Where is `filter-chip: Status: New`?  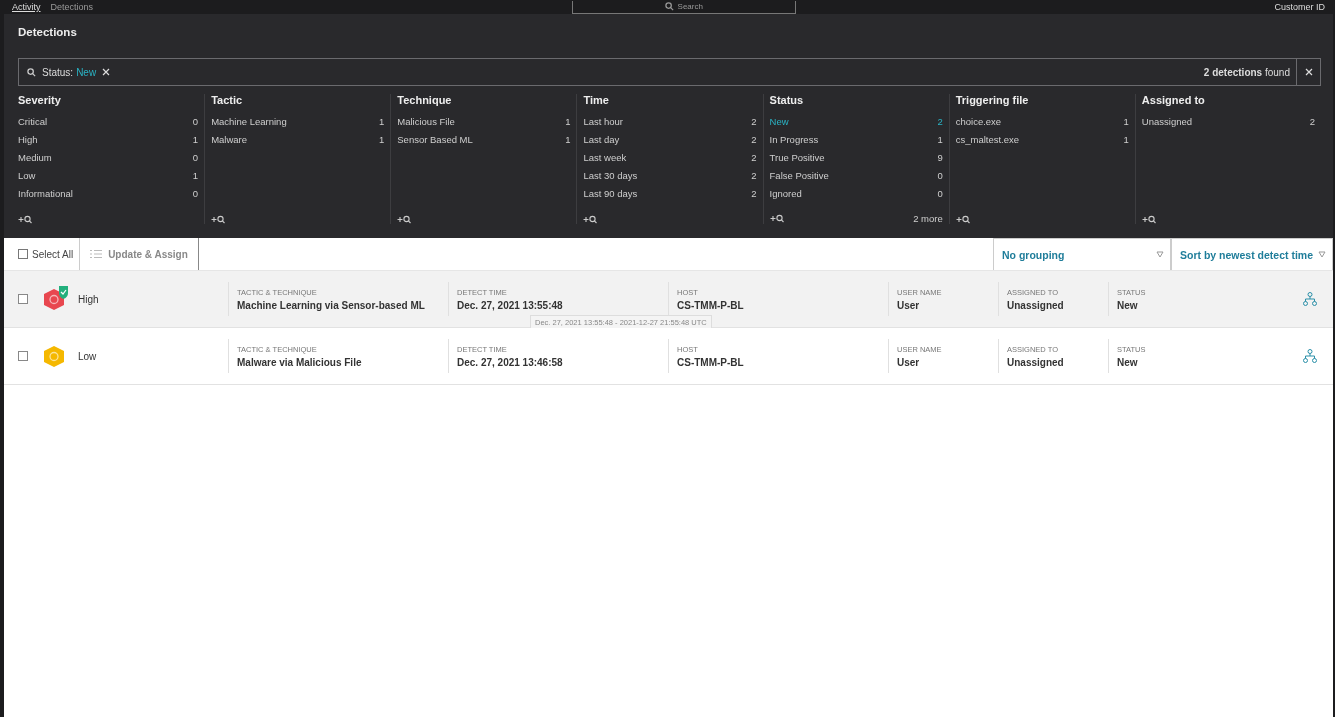 filter-chip: Status: New is located at coordinates (69, 72).